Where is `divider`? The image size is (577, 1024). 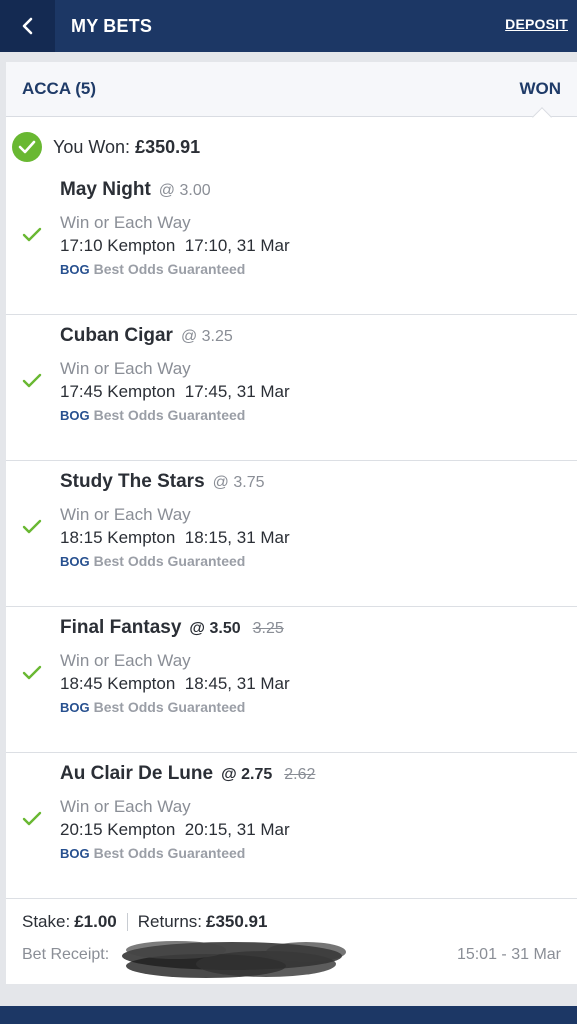 divider is located at coordinates (127, 922).